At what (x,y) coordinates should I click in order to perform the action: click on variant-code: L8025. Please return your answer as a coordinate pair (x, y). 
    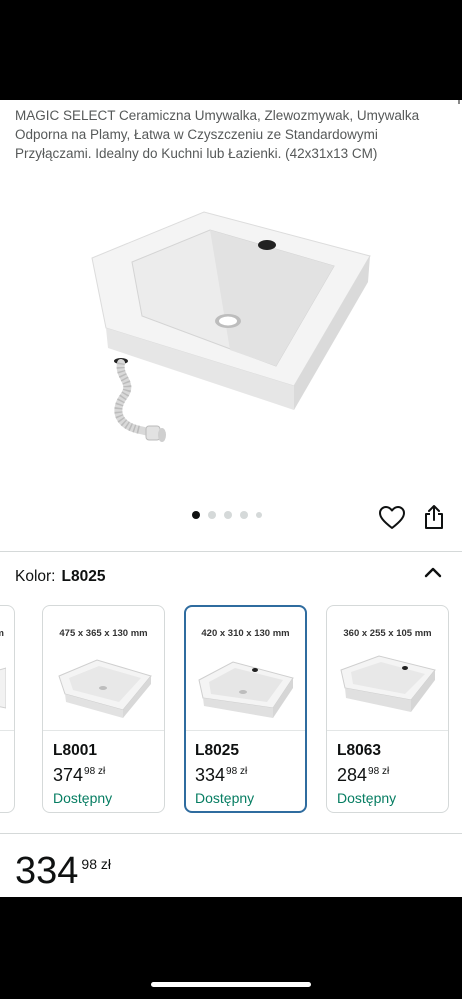
    Looking at the image, I should click on (217, 750).